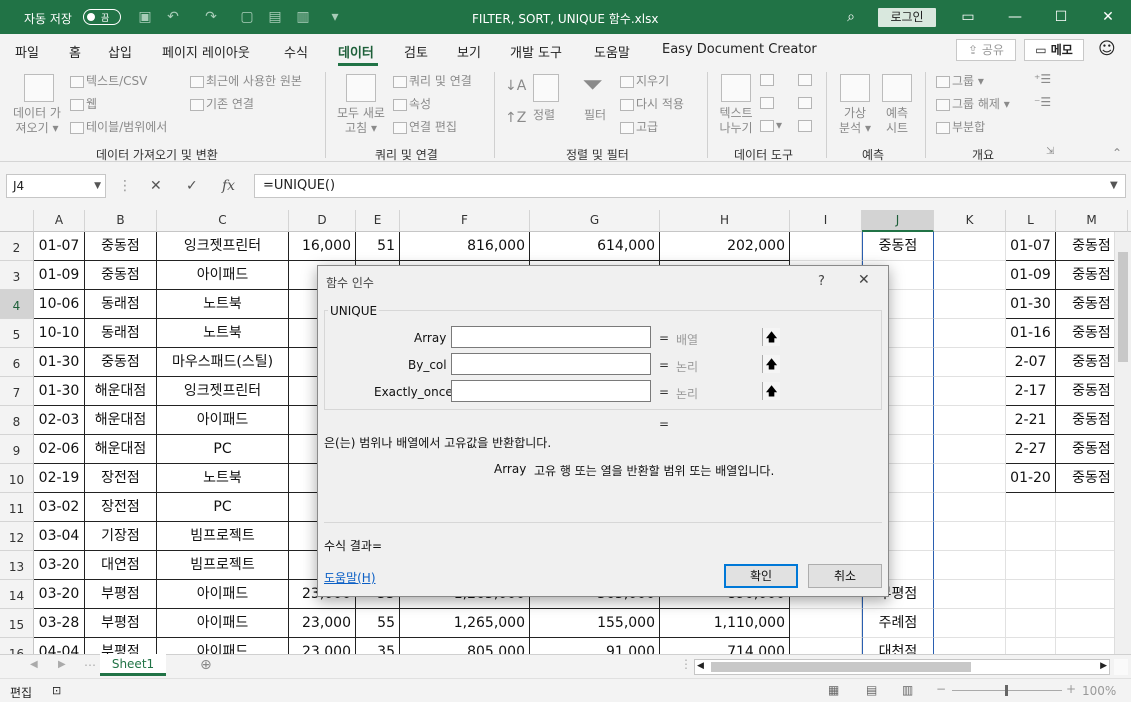 The image size is (1131, 702). Describe the element at coordinates (222, 103) in the screenshot. I see `existing-connections-button: 기존 연결` at that location.